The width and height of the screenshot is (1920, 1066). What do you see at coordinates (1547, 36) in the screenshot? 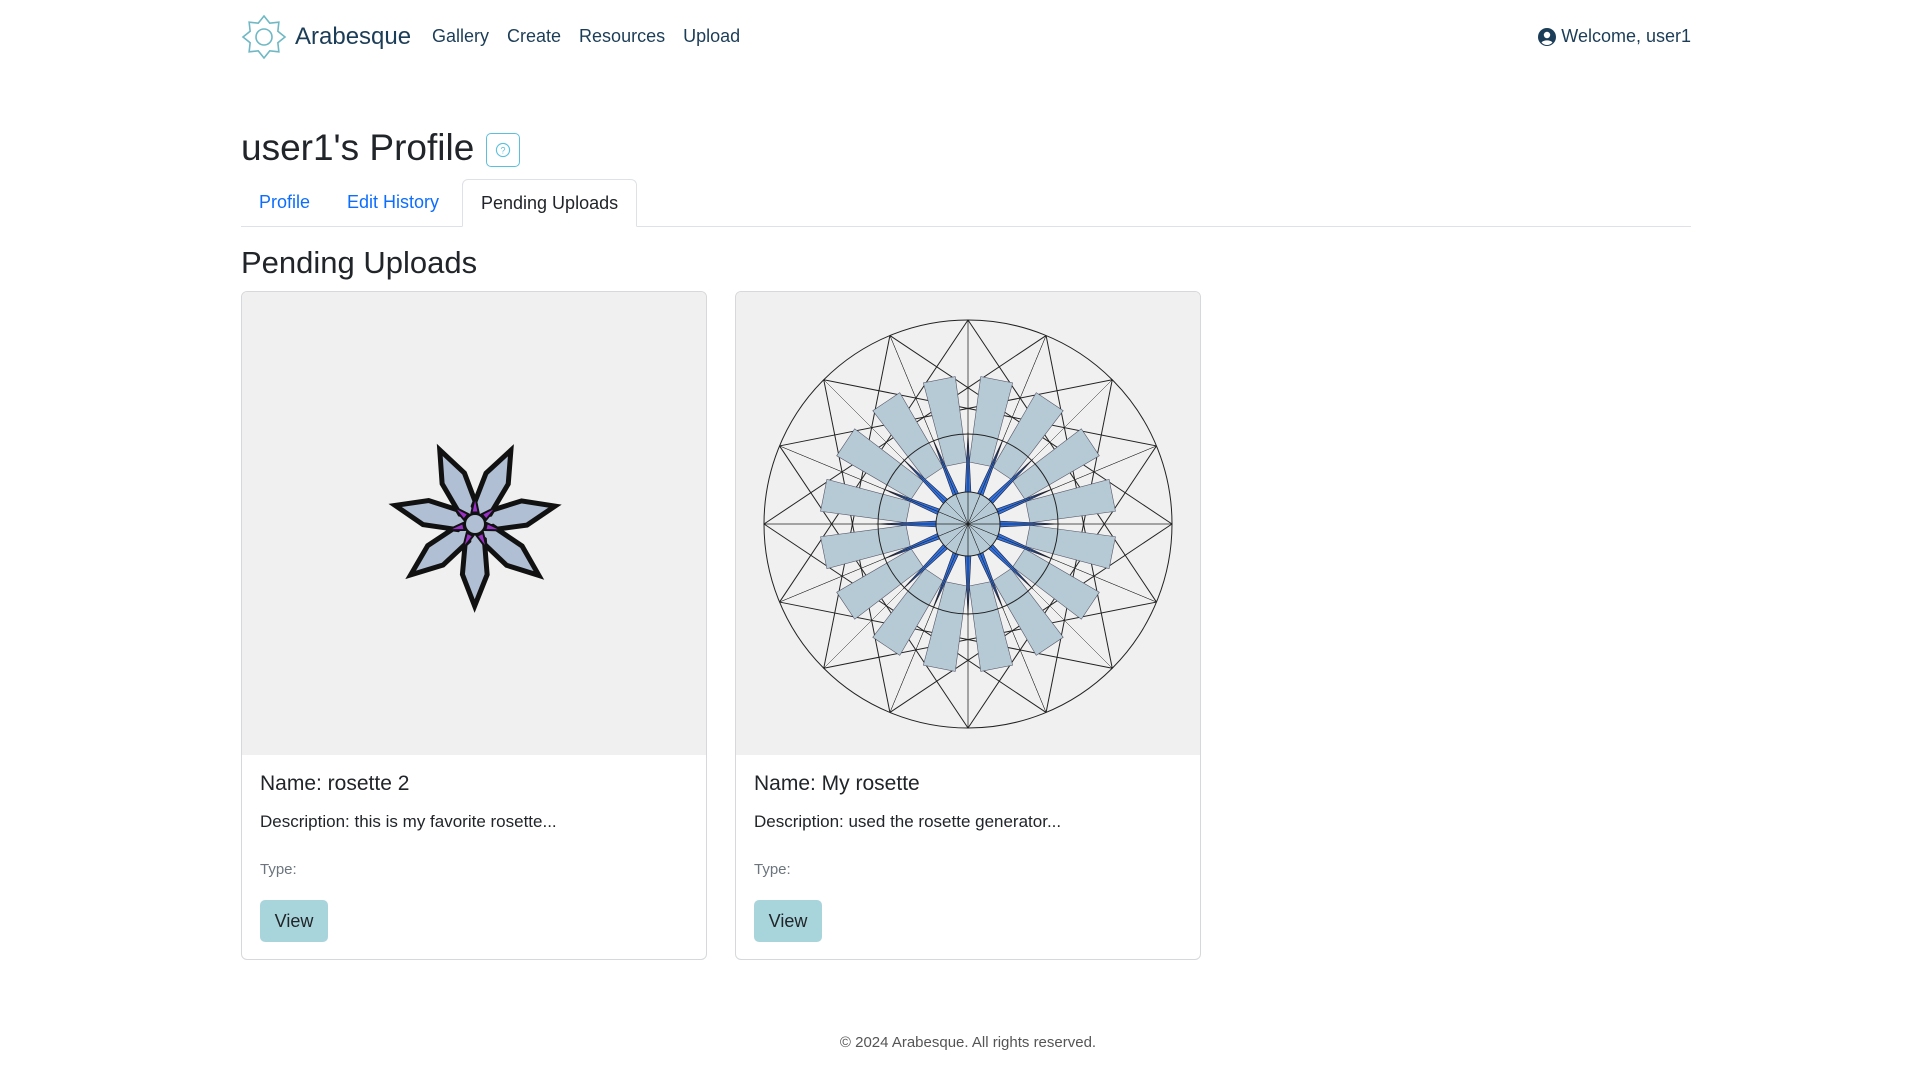
I see `user-circle-icon` at bounding box center [1547, 36].